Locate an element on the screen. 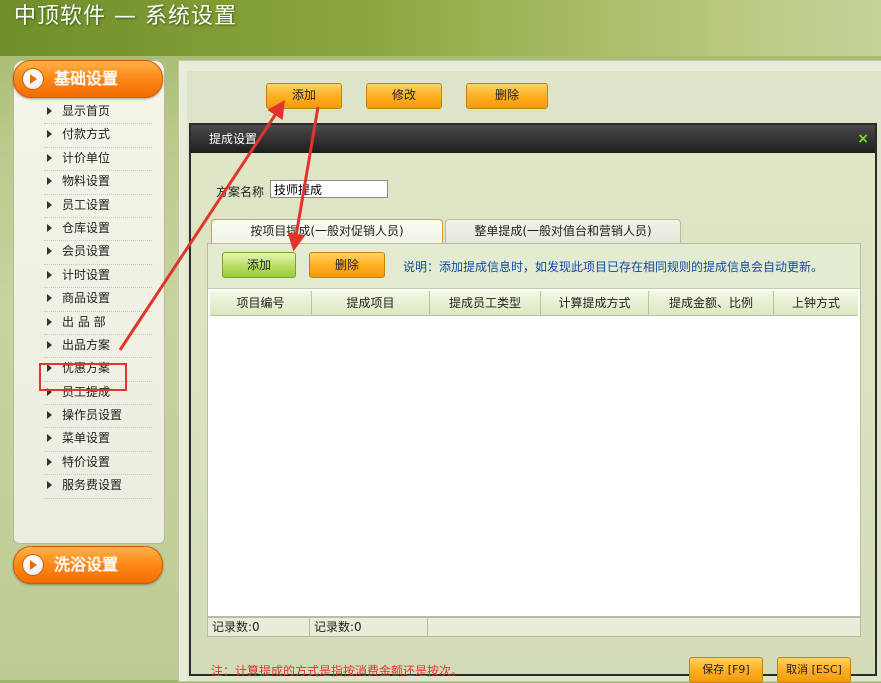  sidebar-item-warehouse: 仓库设置 is located at coordinates (98, 230).